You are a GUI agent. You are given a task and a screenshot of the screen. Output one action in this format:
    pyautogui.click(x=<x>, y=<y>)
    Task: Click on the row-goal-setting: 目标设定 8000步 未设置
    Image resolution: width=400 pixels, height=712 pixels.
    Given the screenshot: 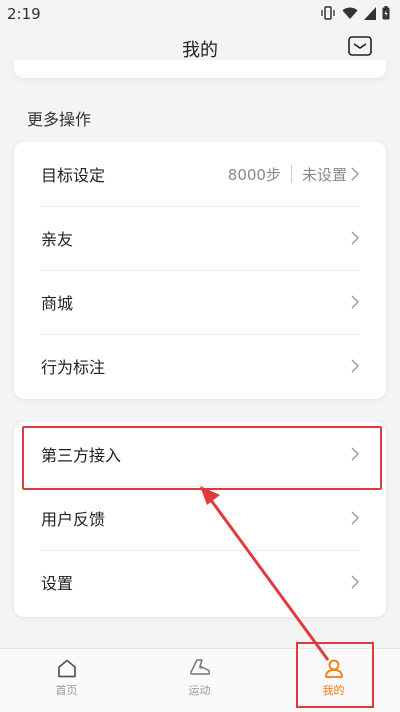 What is the action you would take?
    pyautogui.click(x=200, y=174)
    